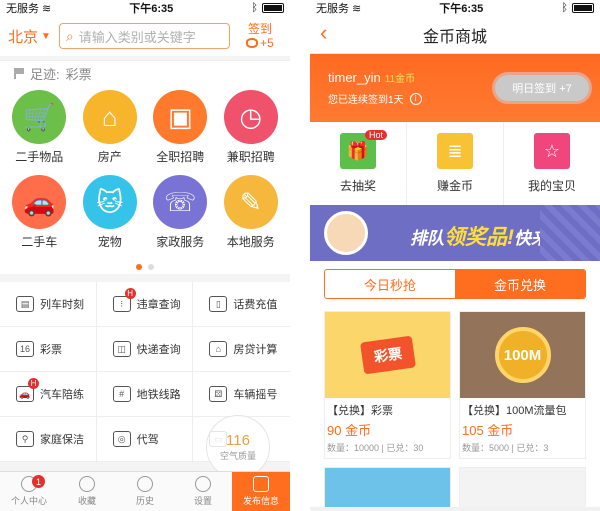 Image resolution: width=600 pixels, height=511 pixels. I want to click on entry-item: 🎁 Hot 去抽奖, so click(358, 163).